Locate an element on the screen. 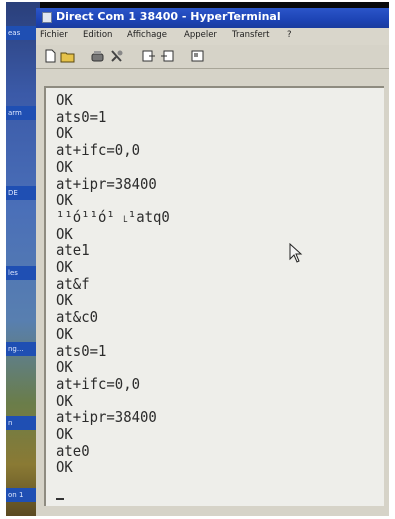  menu-transfert: Transfert is located at coordinates (251, 35).